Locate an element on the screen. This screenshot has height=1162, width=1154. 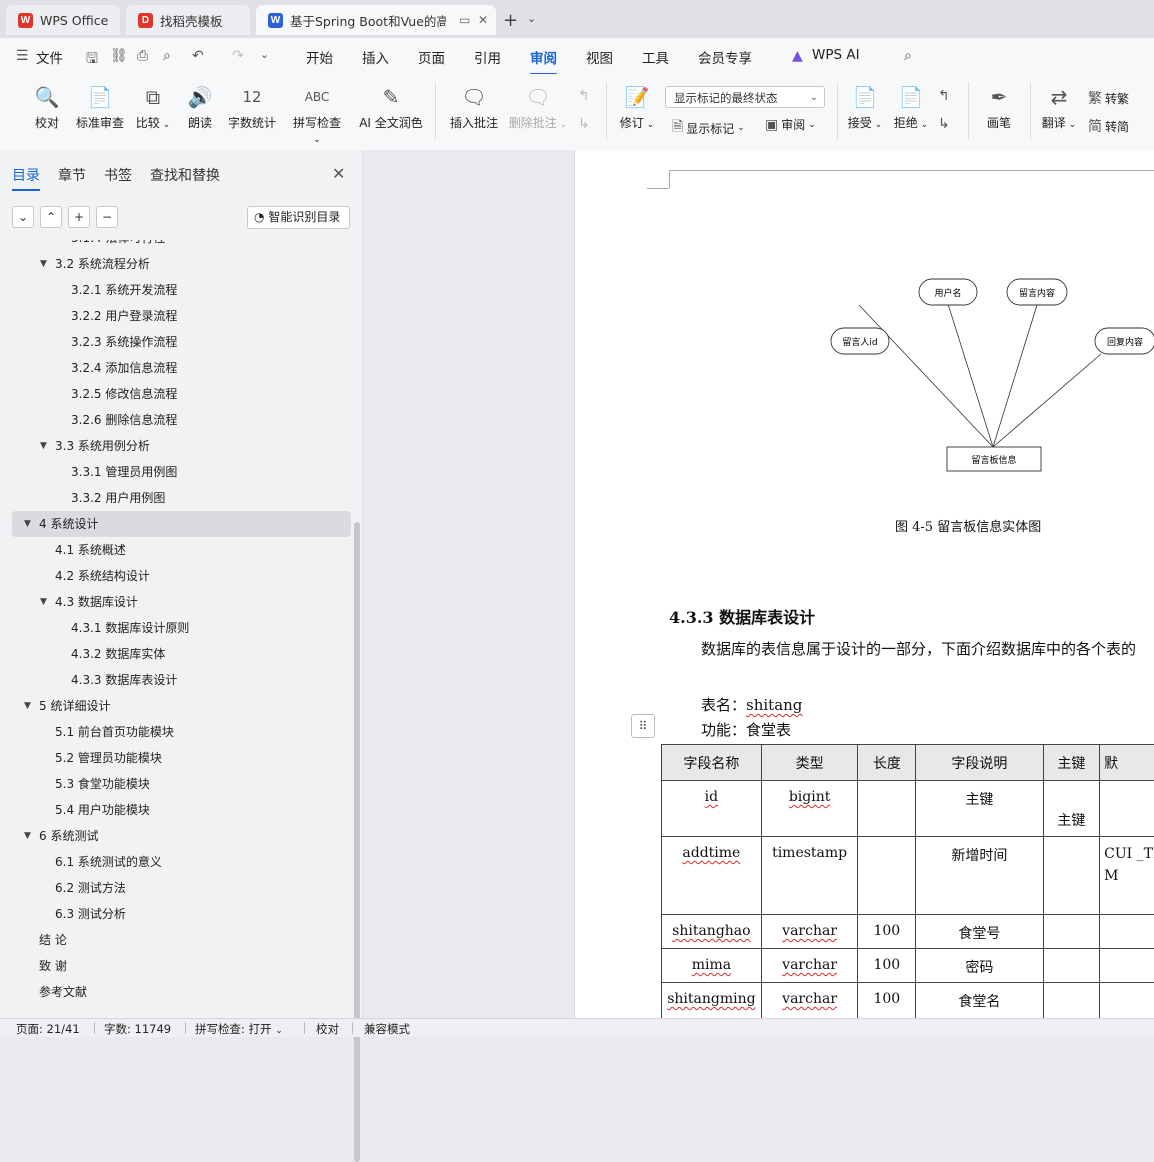
link-icon: ⛓ is located at coordinates (119, 56).